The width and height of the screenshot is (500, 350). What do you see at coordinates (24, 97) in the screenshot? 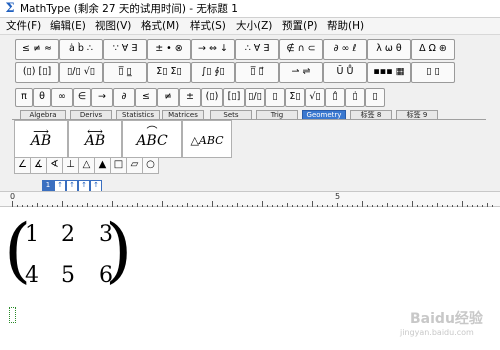
I see `pi-button: π` at bounding box center [24, 97].